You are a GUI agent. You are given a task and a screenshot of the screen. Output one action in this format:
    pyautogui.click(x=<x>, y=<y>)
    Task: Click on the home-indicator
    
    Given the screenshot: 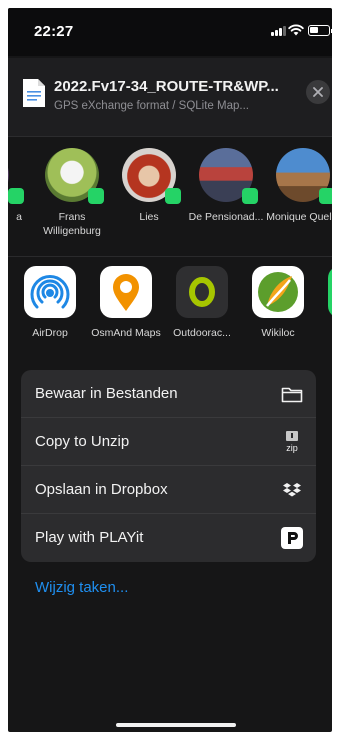 What is the action you would take?
    pyautogui.click(x=176, y=725)
    